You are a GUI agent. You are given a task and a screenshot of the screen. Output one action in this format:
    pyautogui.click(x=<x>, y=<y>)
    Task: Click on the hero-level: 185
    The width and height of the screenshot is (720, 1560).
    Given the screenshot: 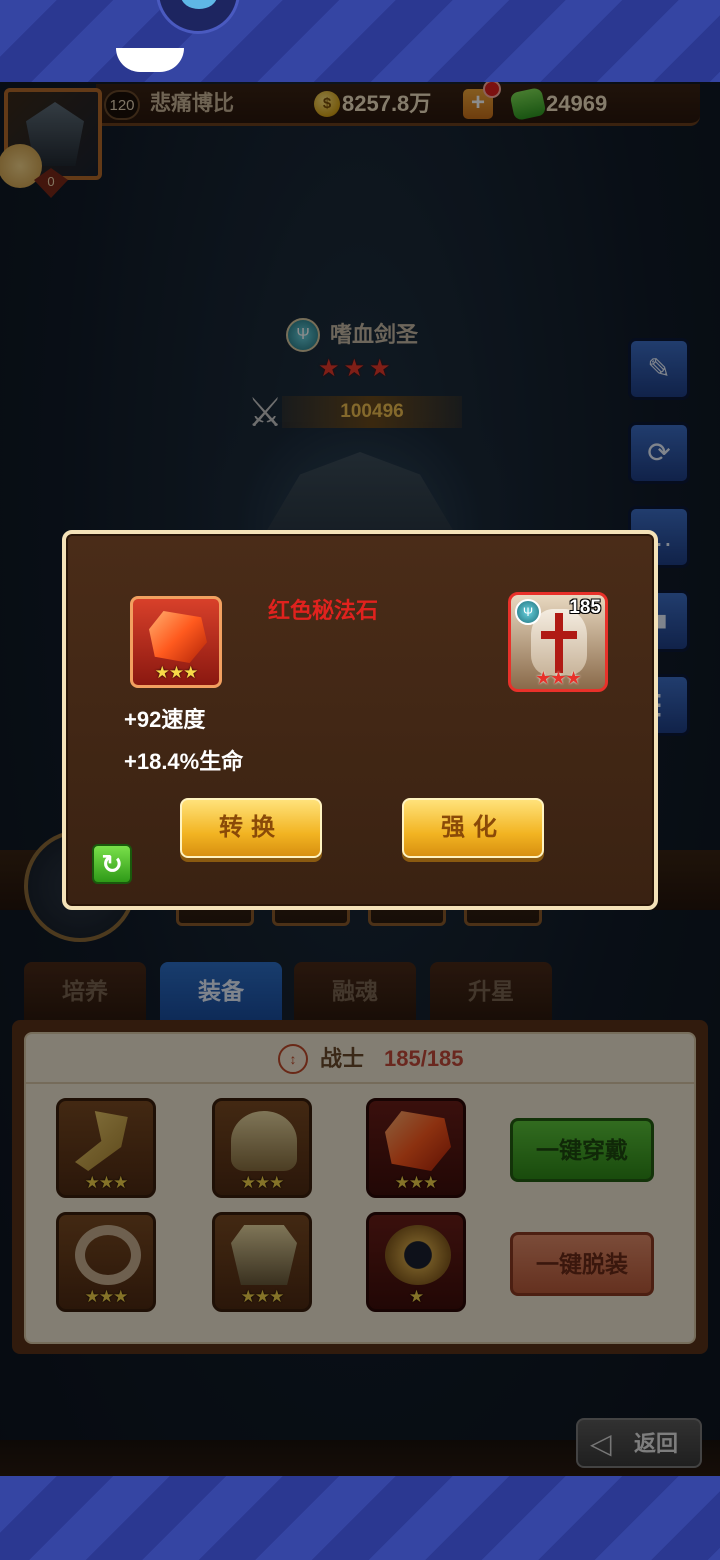 What is the action you would take?
    pyautogui.click(x=585, y=607)
    